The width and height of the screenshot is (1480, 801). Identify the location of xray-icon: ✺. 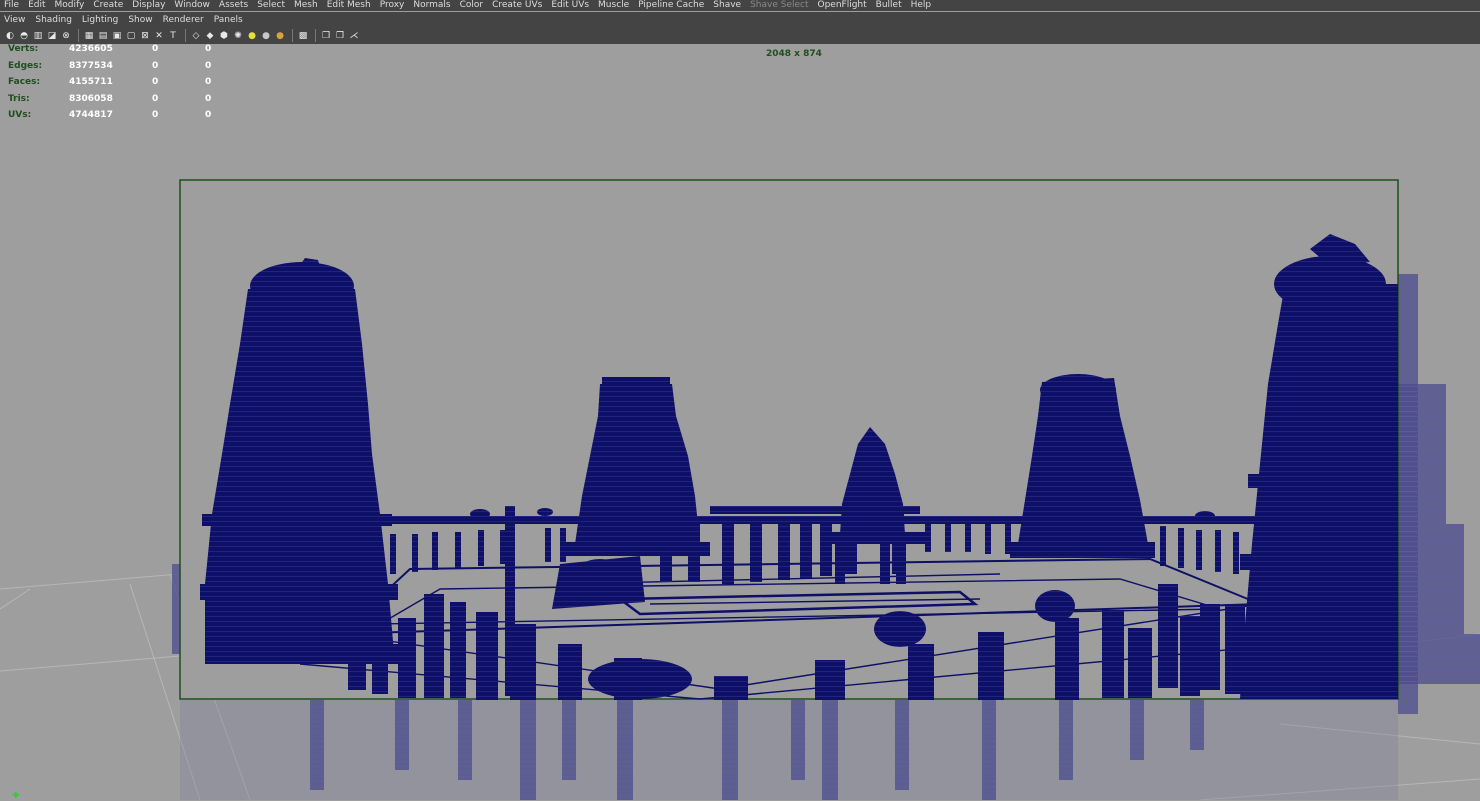
(238, 36).